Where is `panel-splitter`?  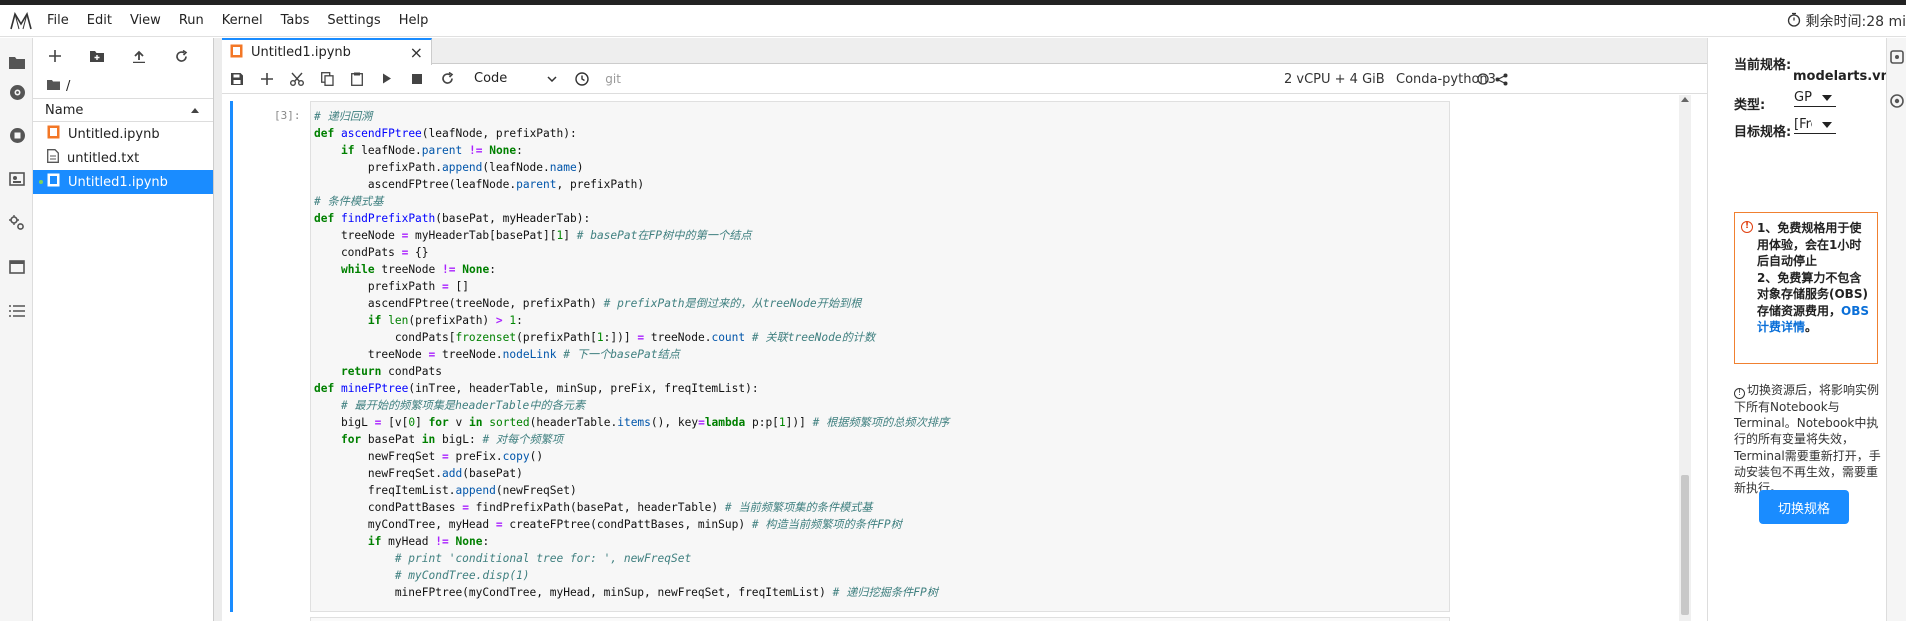 panel-splitter is located at coordinates (218, 329).